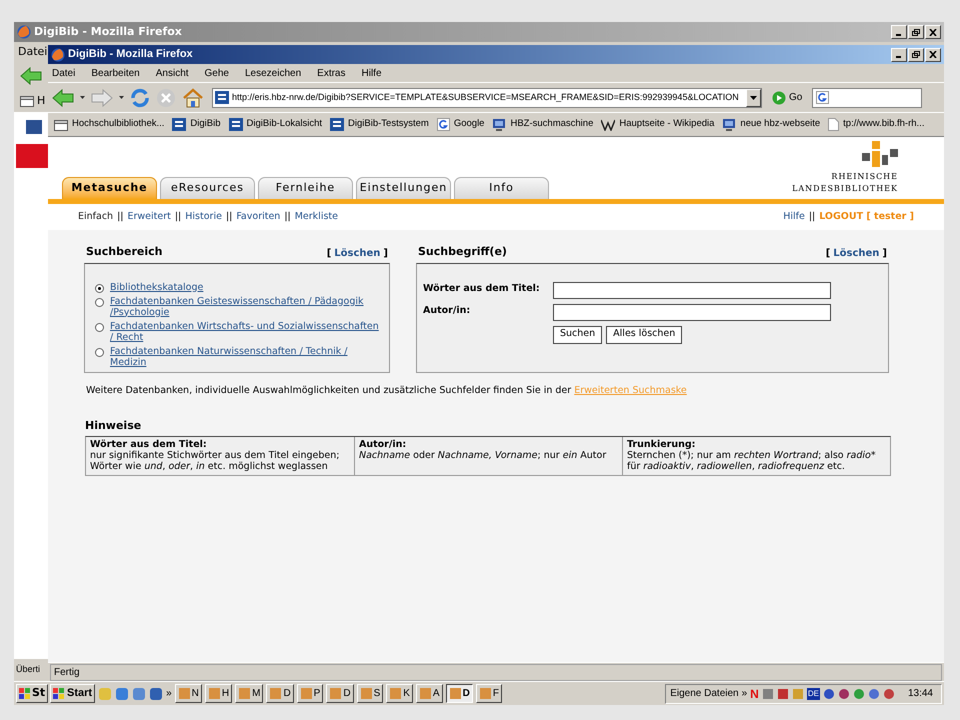 The height and width of the screenshot is (720, 960). What do you see at coordinates (115, 73) in the screenshot?
I see `menu-item: Bearbeiten` at bounding box center [115, 73].